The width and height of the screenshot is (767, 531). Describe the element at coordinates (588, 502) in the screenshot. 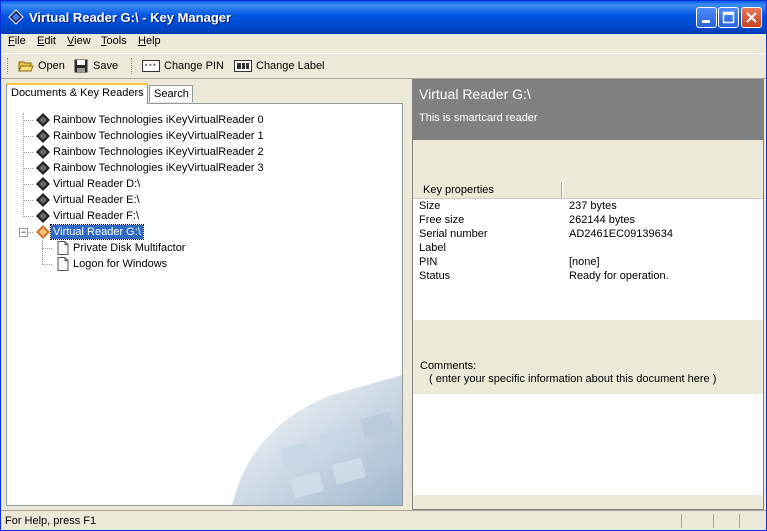

I see `details-footer` at that location.